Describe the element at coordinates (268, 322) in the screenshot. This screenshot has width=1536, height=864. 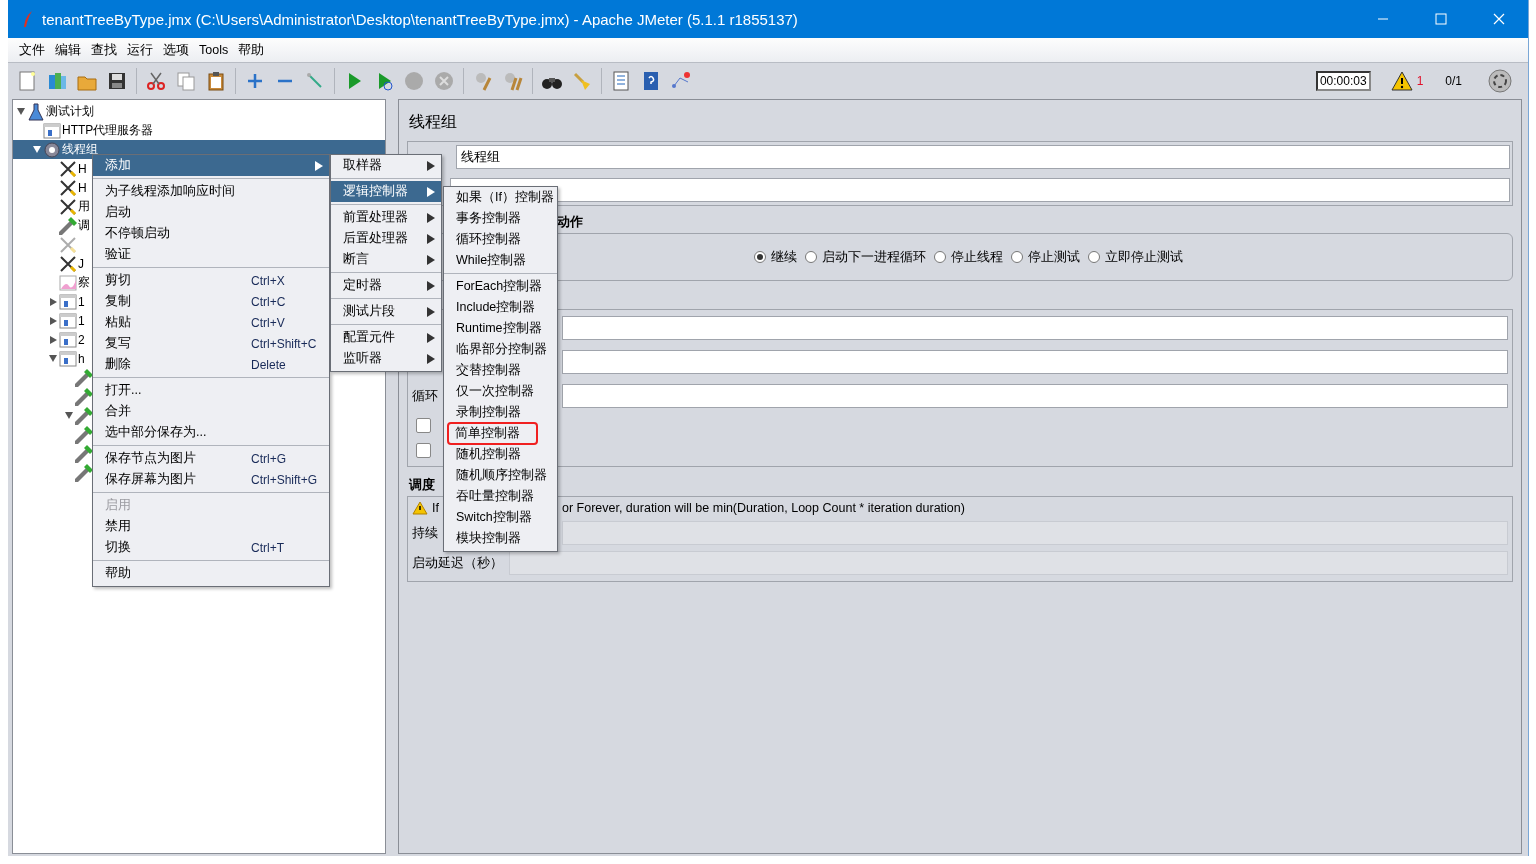
I see `shortcut-label: Ctrl+V` at that location.